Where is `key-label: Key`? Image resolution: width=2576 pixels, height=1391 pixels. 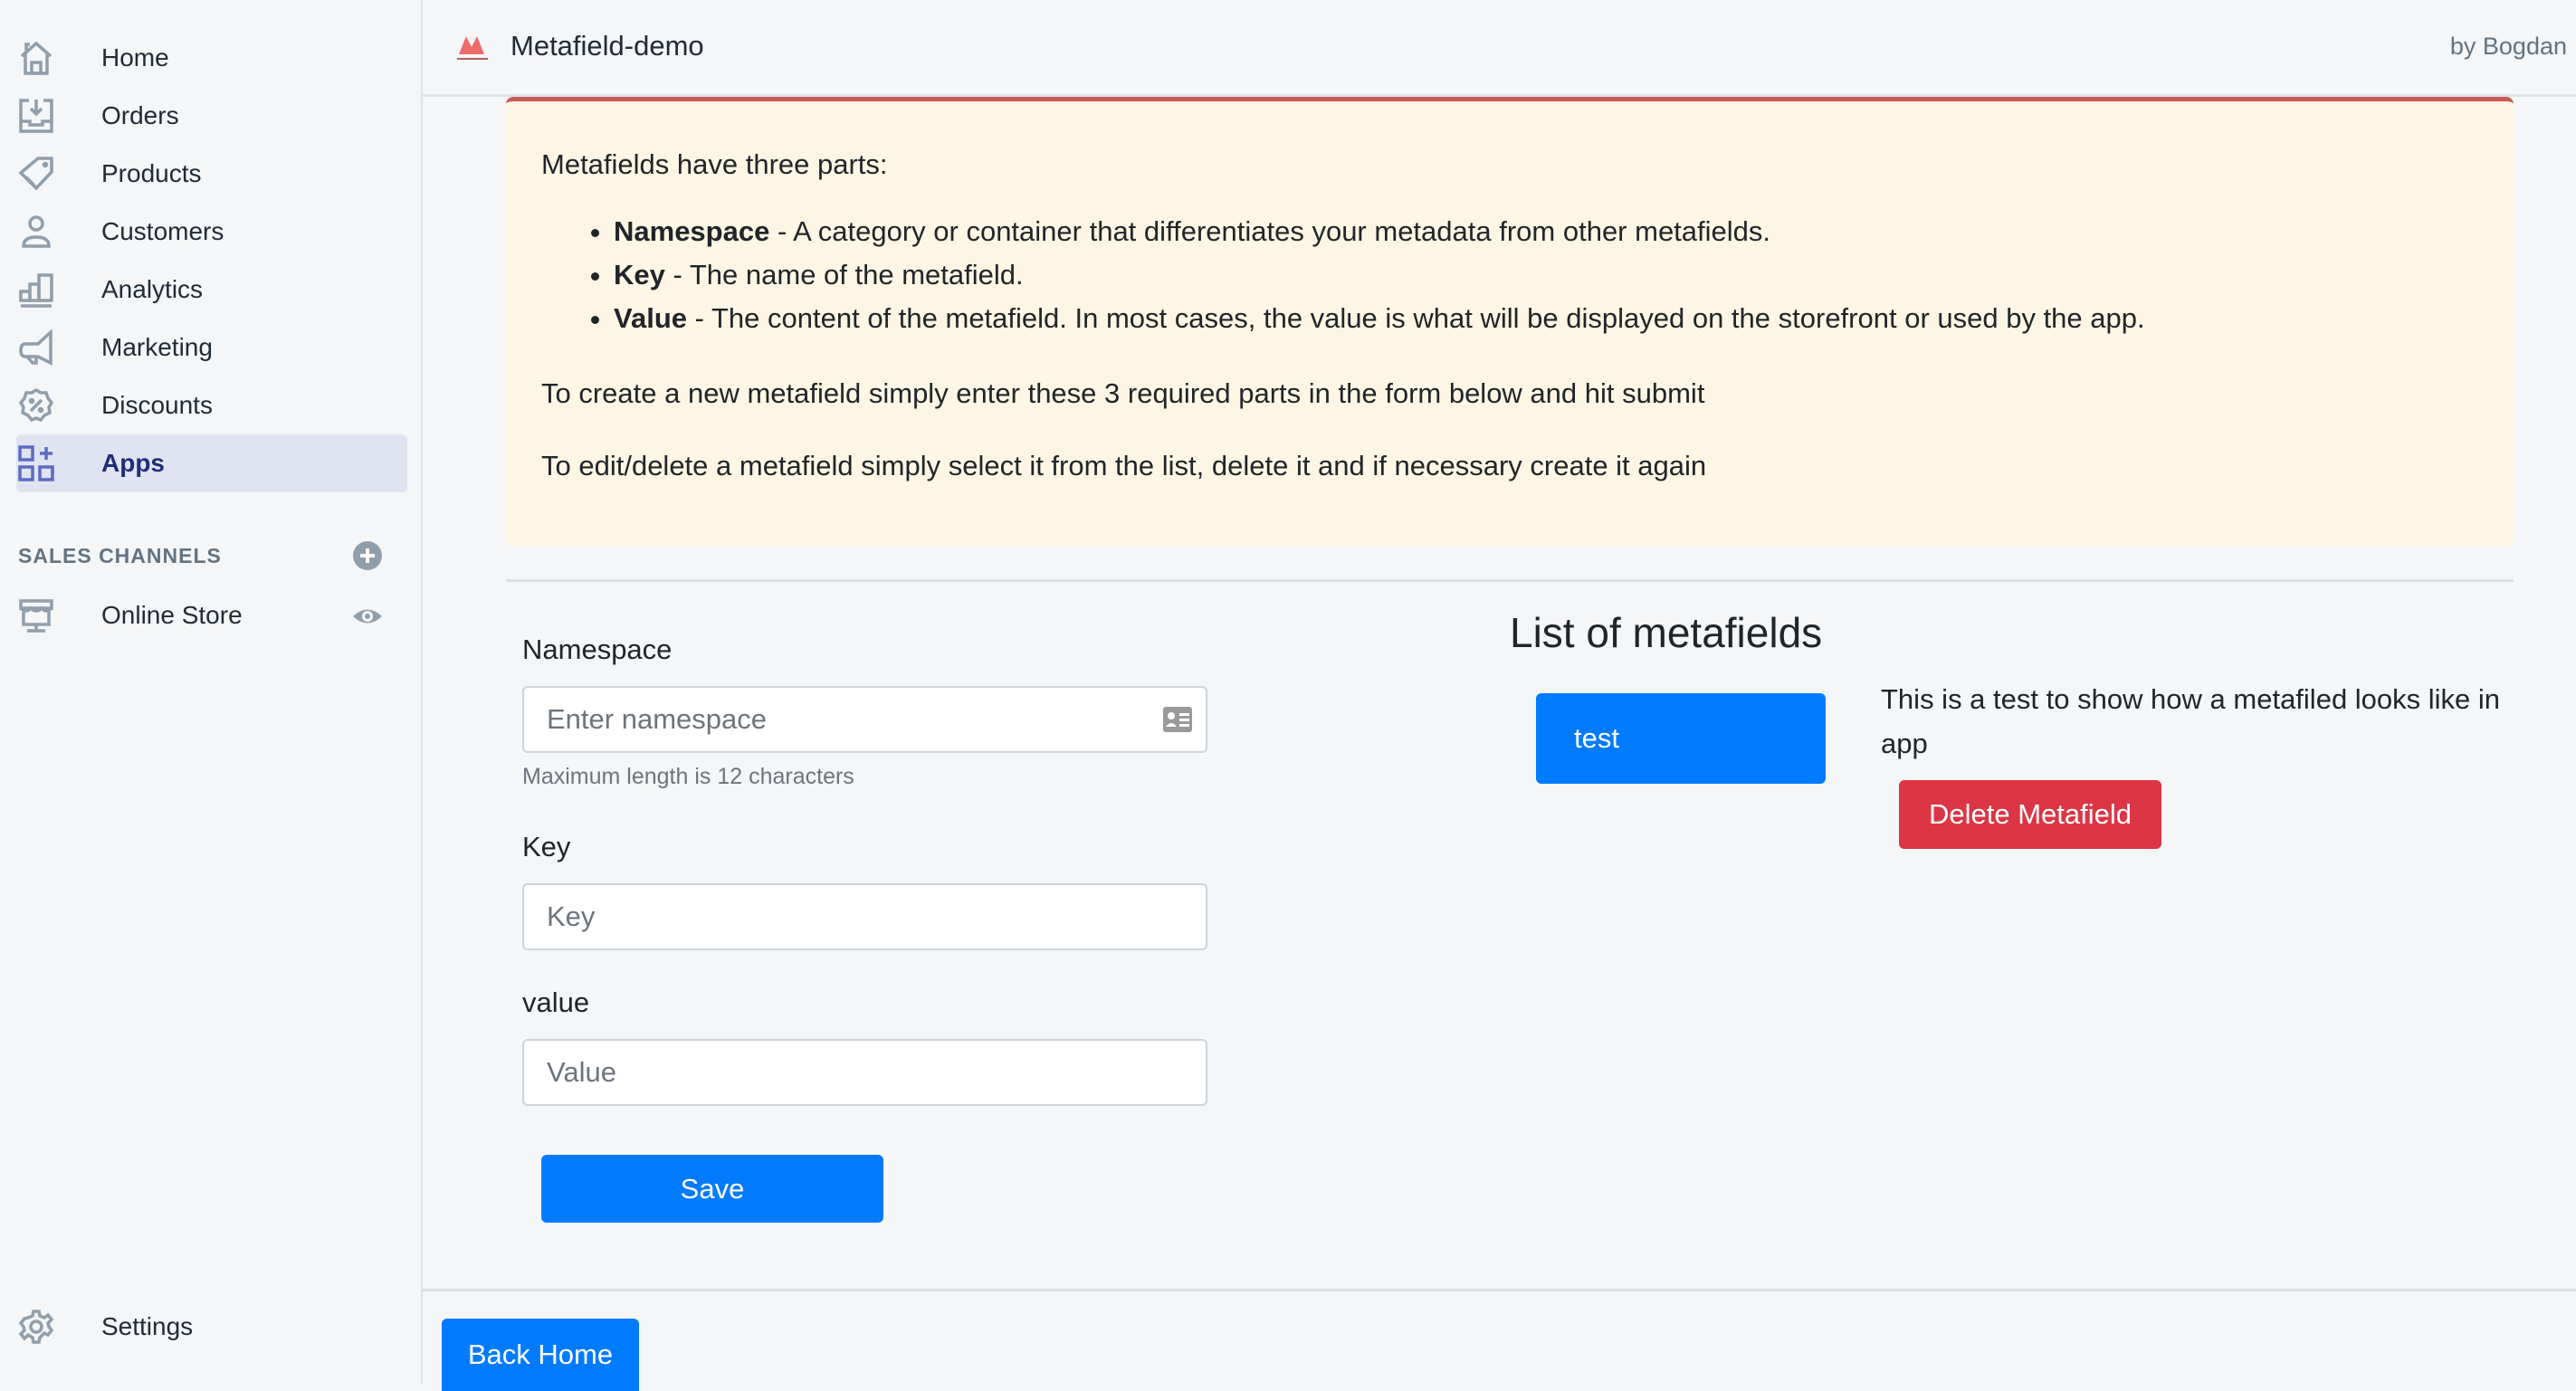
key-label: Key is located at coordinates (546, 847).